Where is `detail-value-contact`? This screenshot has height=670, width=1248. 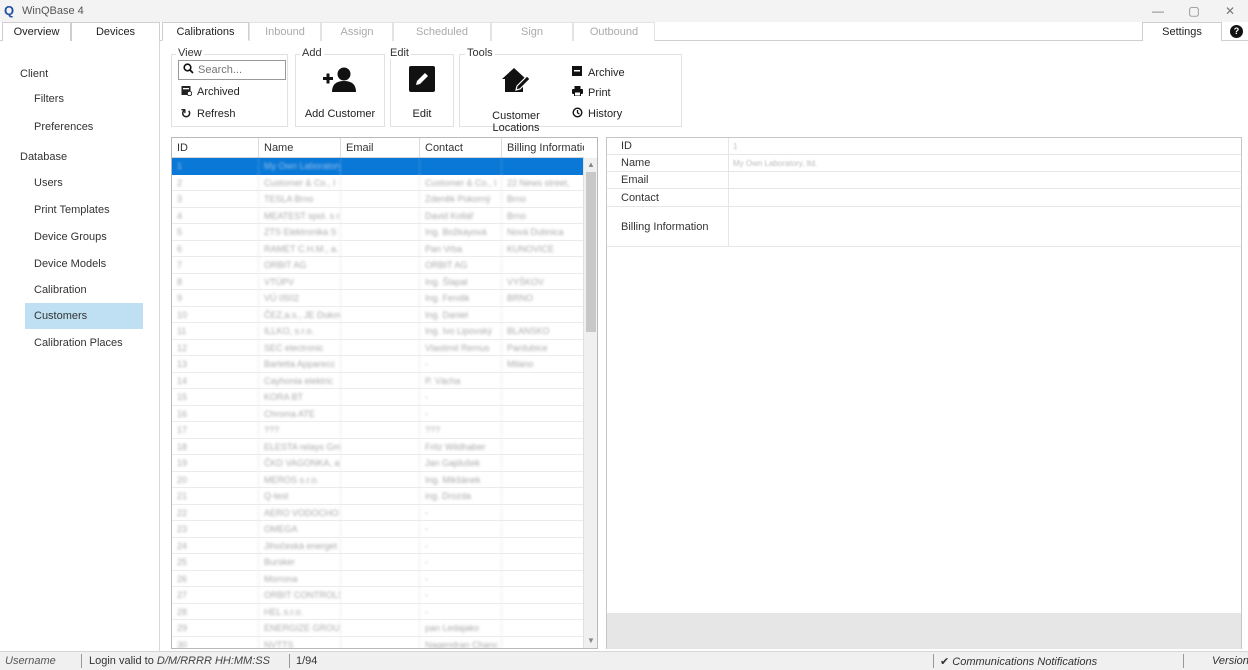
detail-value-contact is located at coordinates (731, 197).